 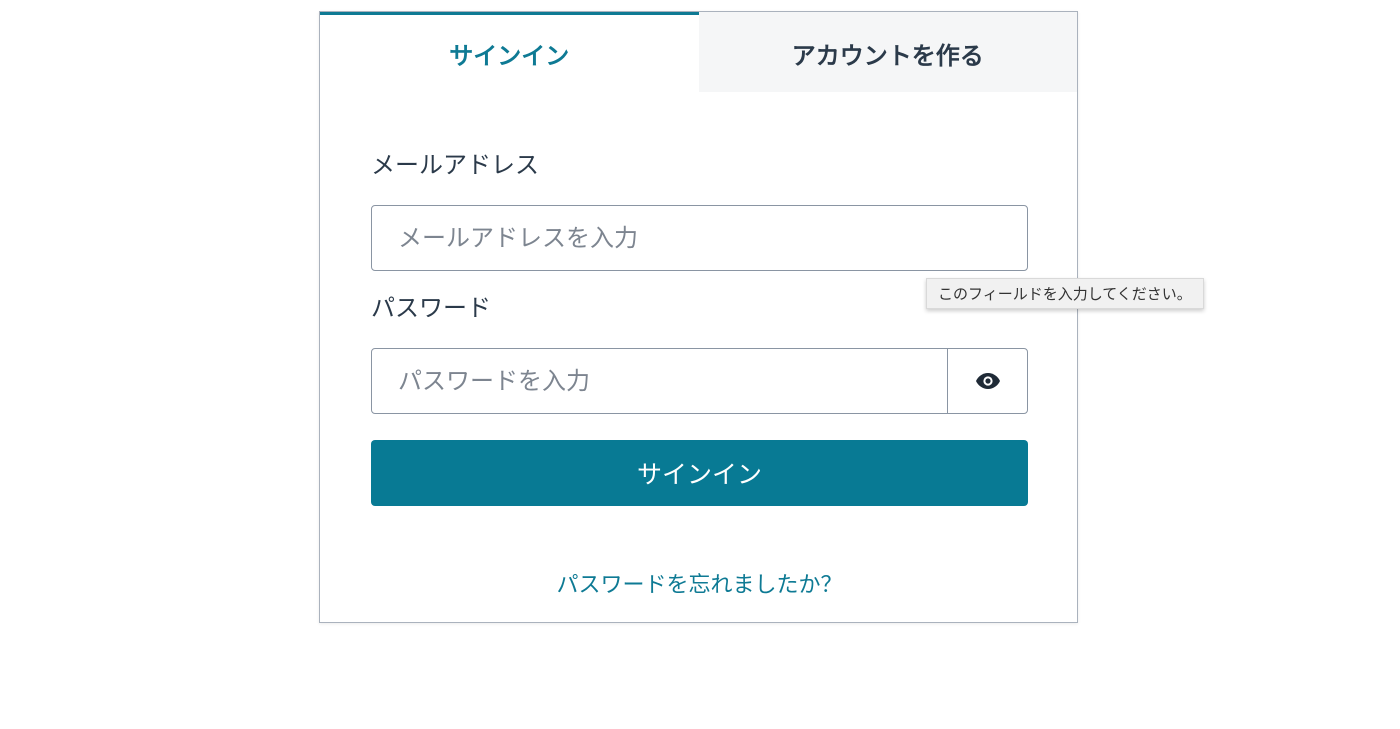 I want to click on email-label: メールアドレス, so click(x=455, y=165).